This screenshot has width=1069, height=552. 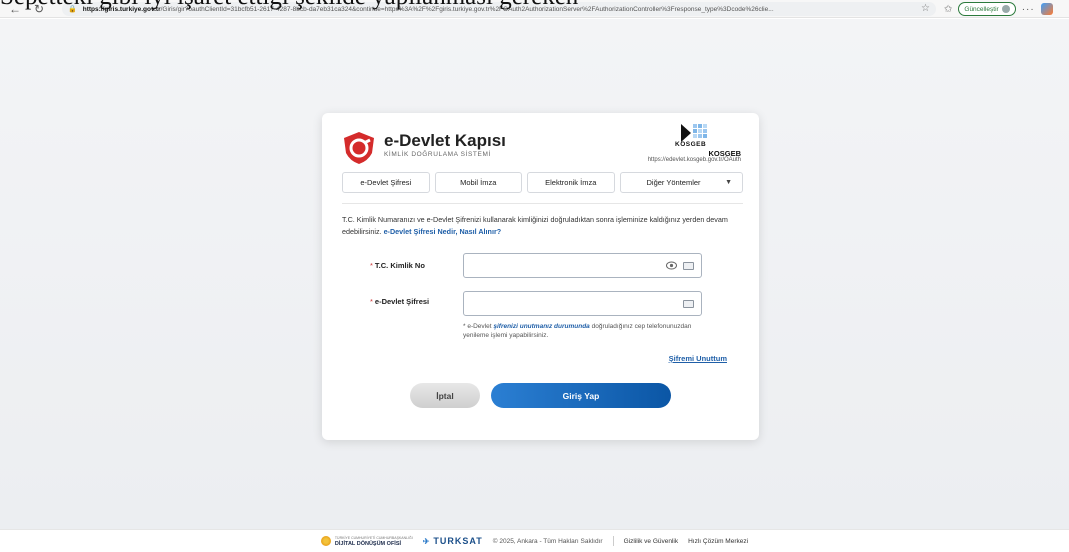 I want to click on help-center-link: Hızlı Çözüm Merkezi, so click(x=718, y=541).